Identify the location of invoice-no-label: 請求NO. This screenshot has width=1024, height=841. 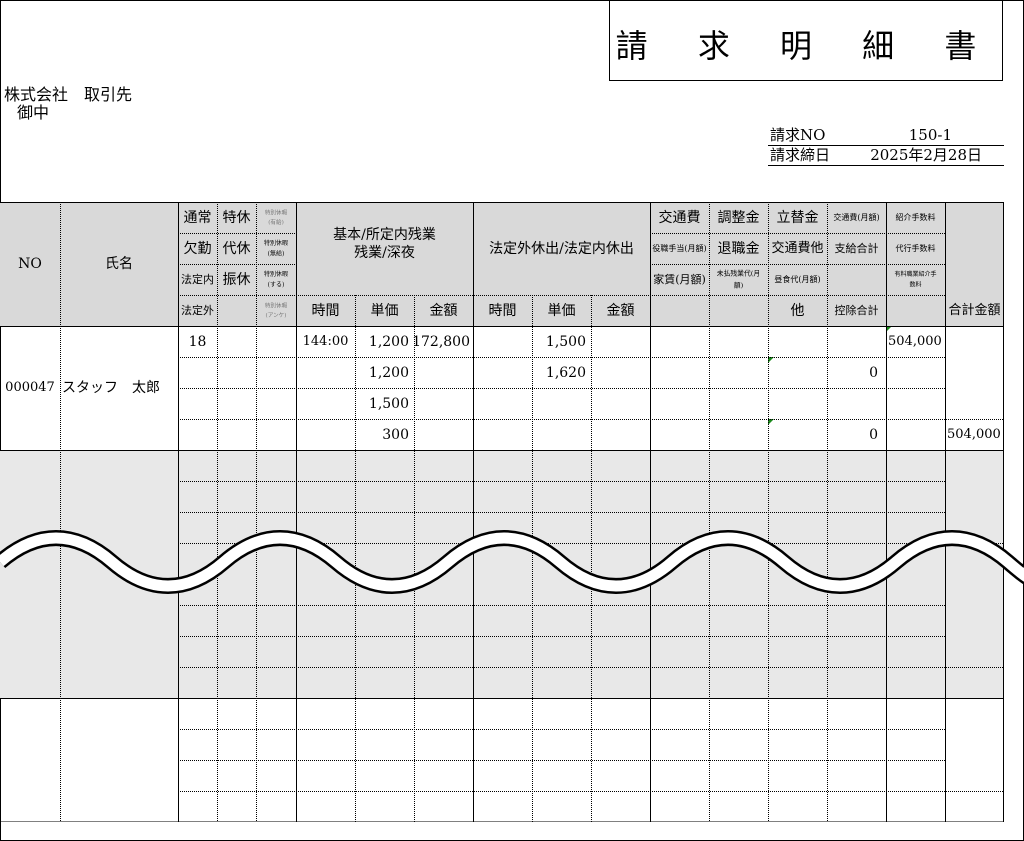
(798, 135).